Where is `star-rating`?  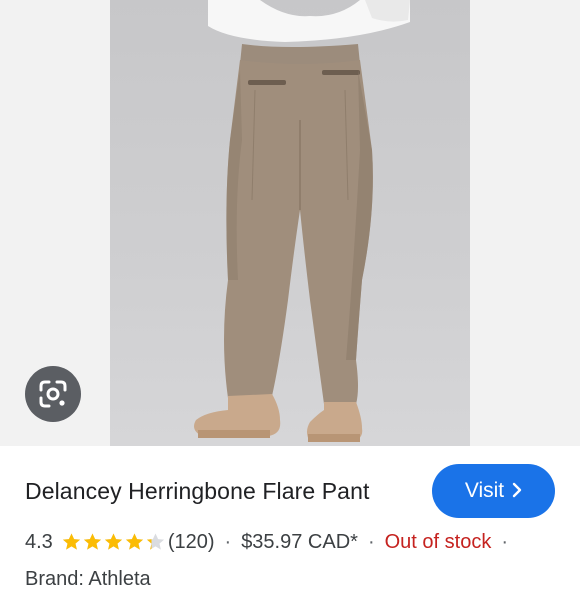
star-rating is located at coordinates (113, 542).